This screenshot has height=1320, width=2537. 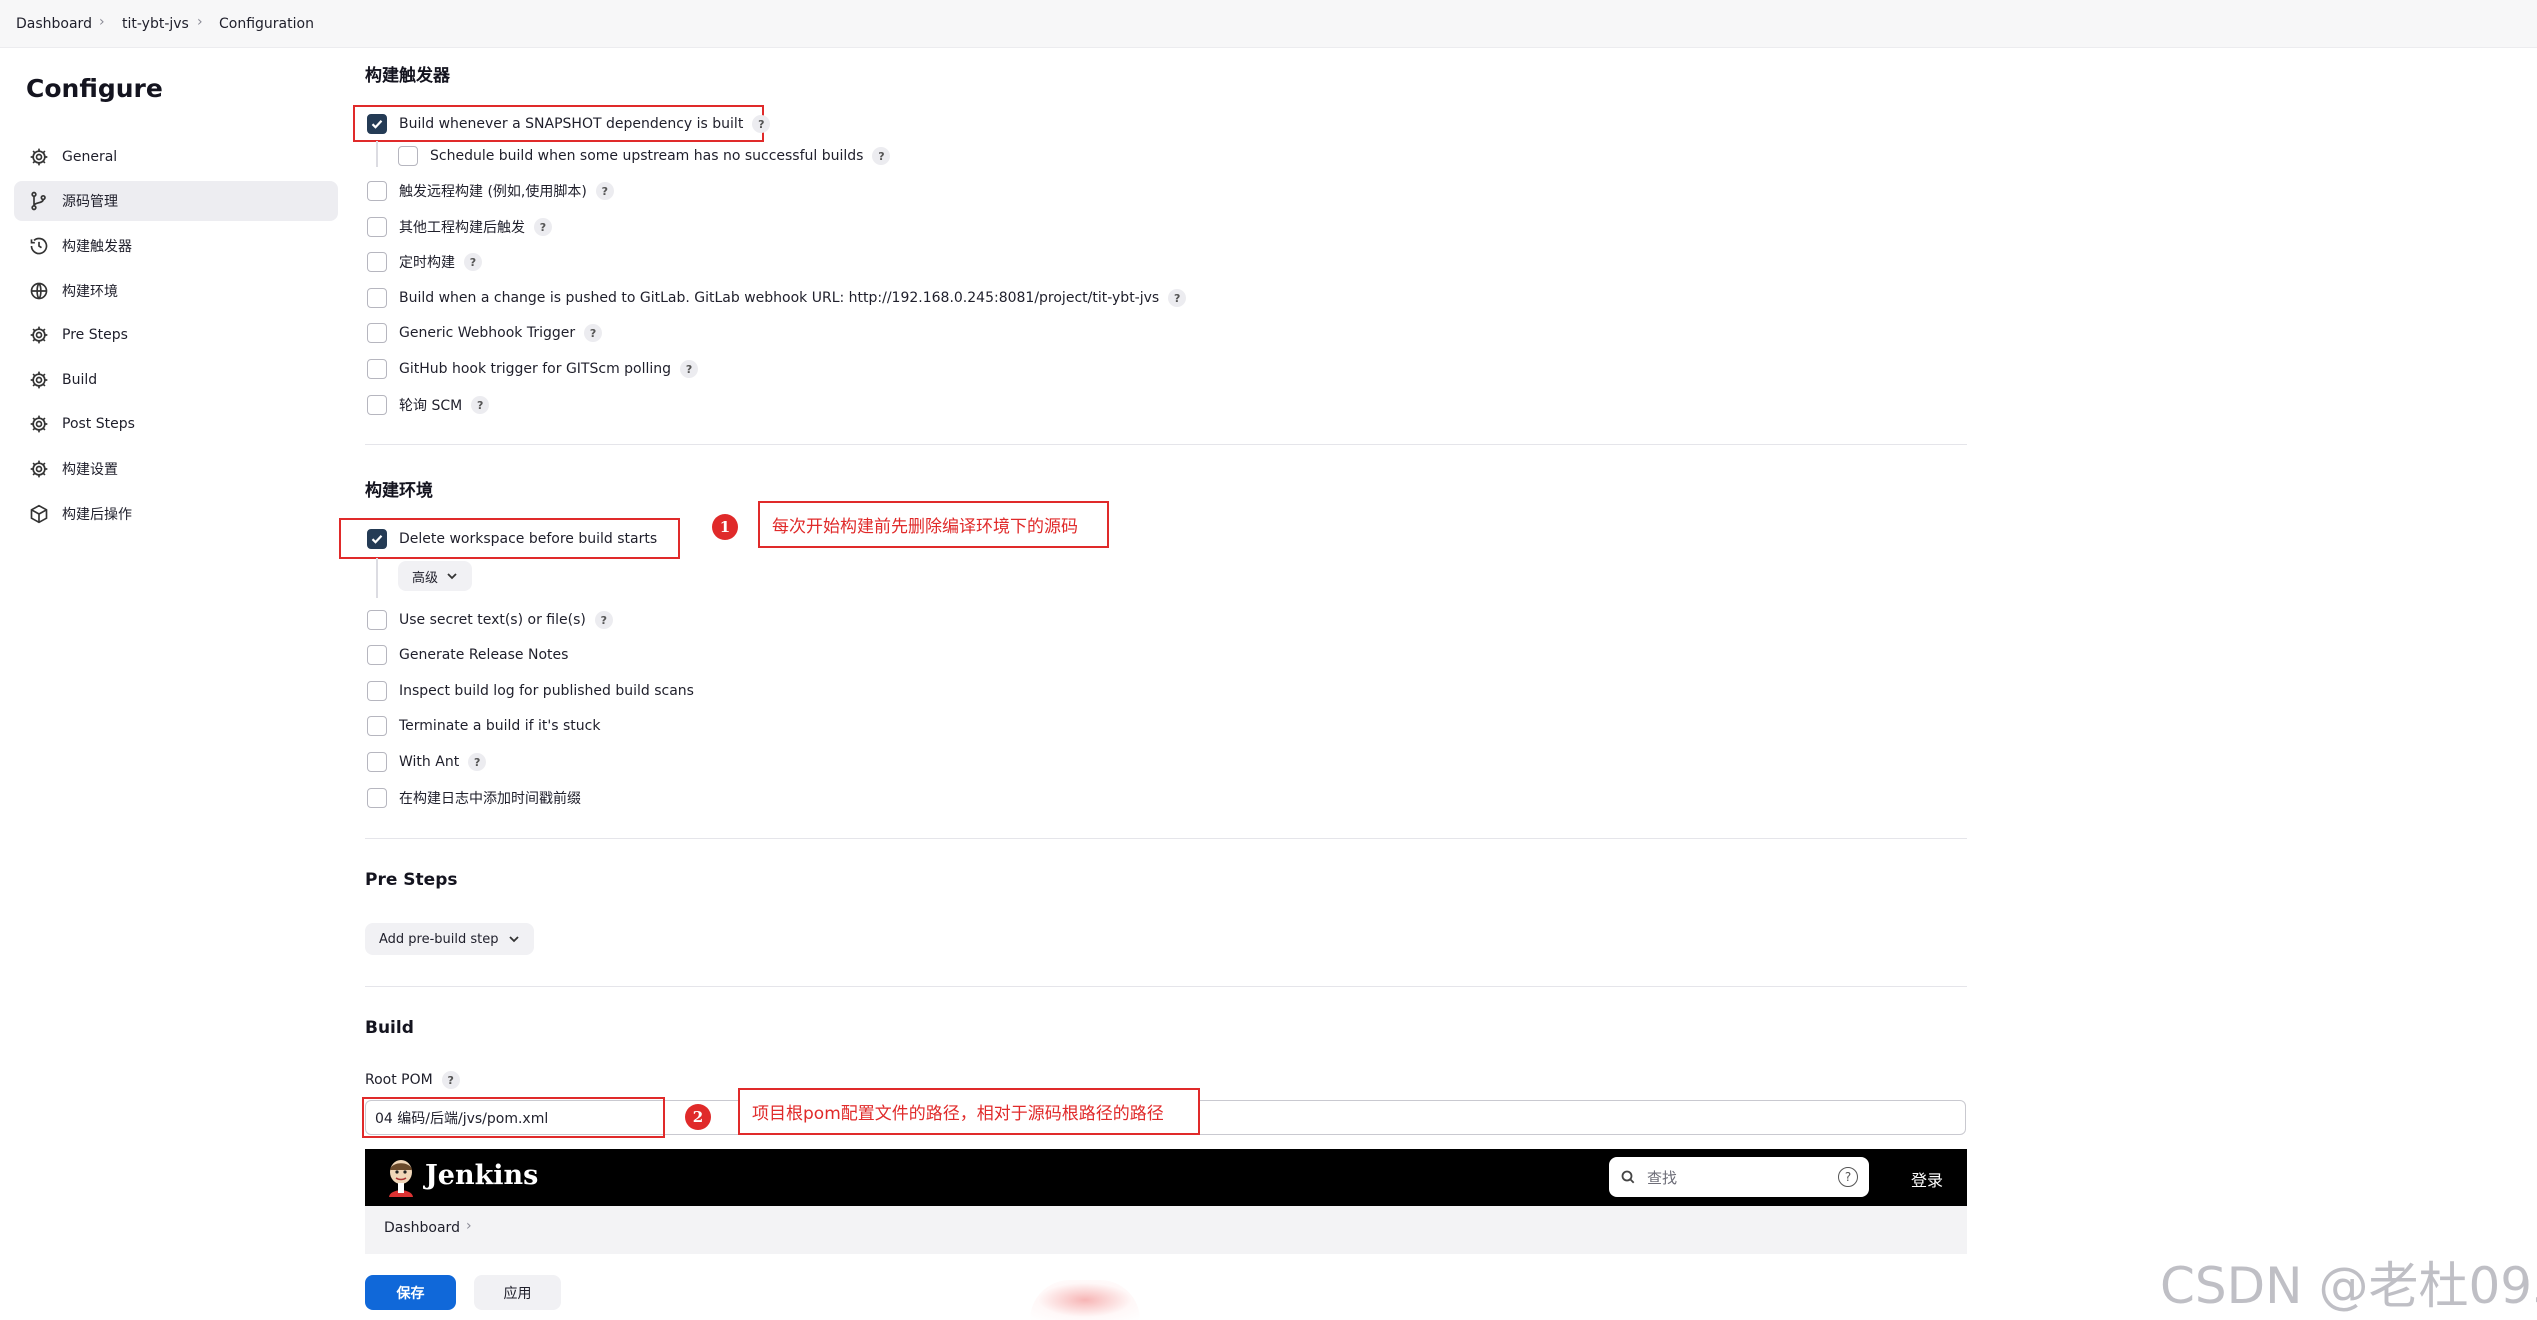 What do you see at coordinates (90, 470) in the screenshot?
I see `sidebar-item-label: 构建设置` at bounding box center [90, 470].